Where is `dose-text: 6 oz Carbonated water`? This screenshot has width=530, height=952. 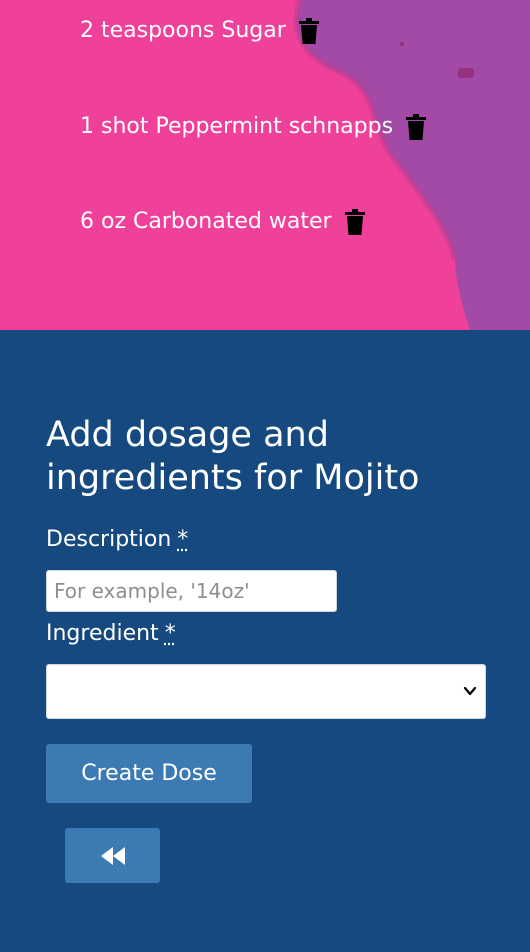
dose-text: 6 oz Carbonated water is located at coordinates (206, 221).